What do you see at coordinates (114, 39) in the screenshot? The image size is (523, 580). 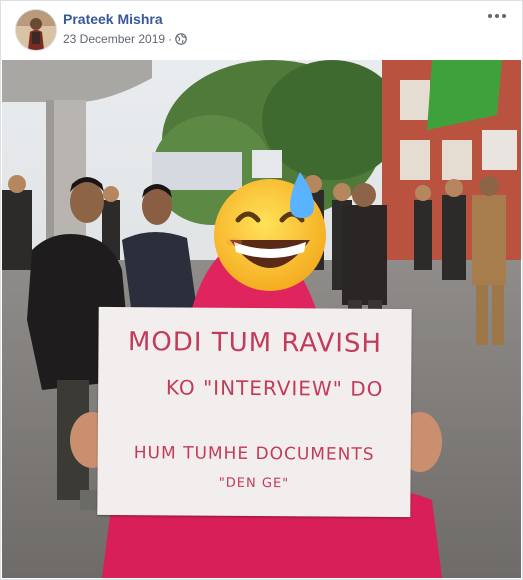 I see `post-date: 23 December 2019` at bounding box center [114, 39].